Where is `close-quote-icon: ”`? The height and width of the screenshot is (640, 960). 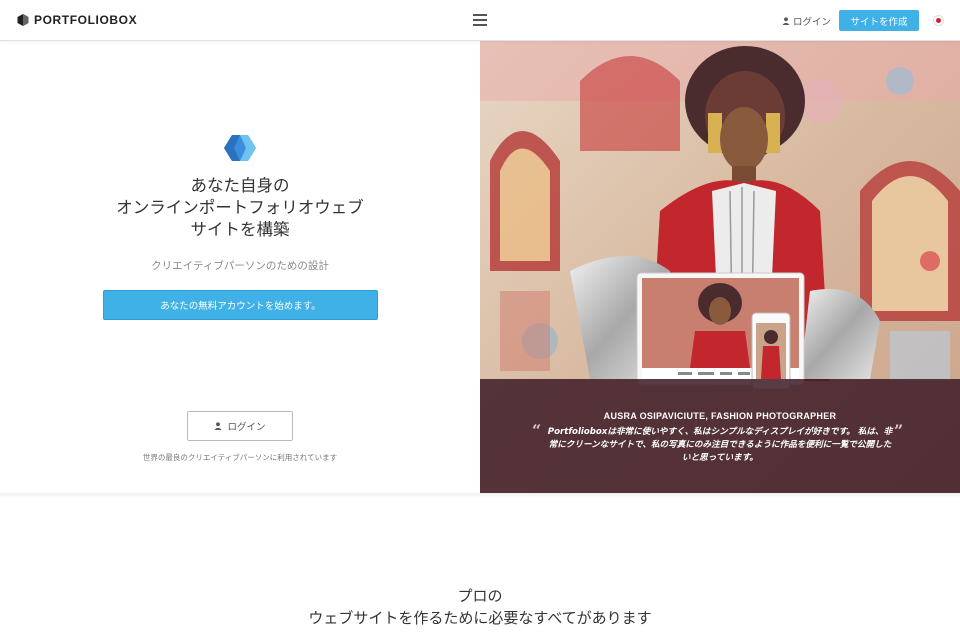
close-quote-icon: ” is located at coordinates (899, 430).